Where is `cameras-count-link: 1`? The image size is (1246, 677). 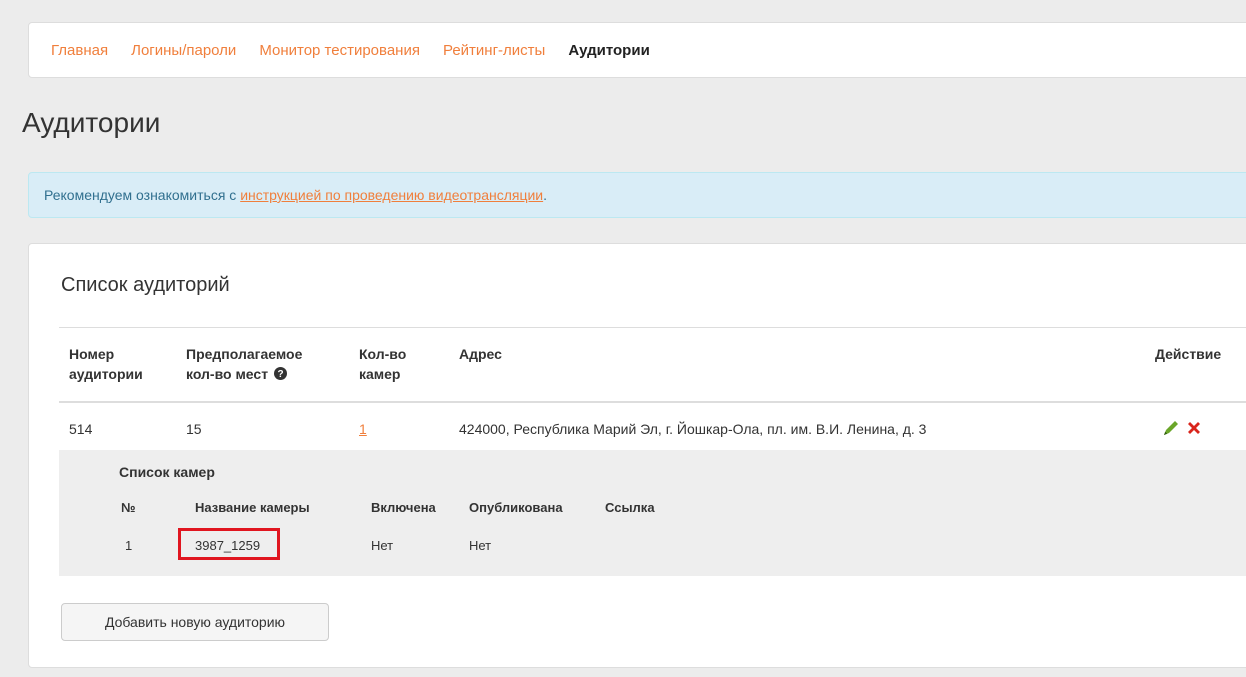 cameras-count-link: 1 is located at coordinates (363, 429).